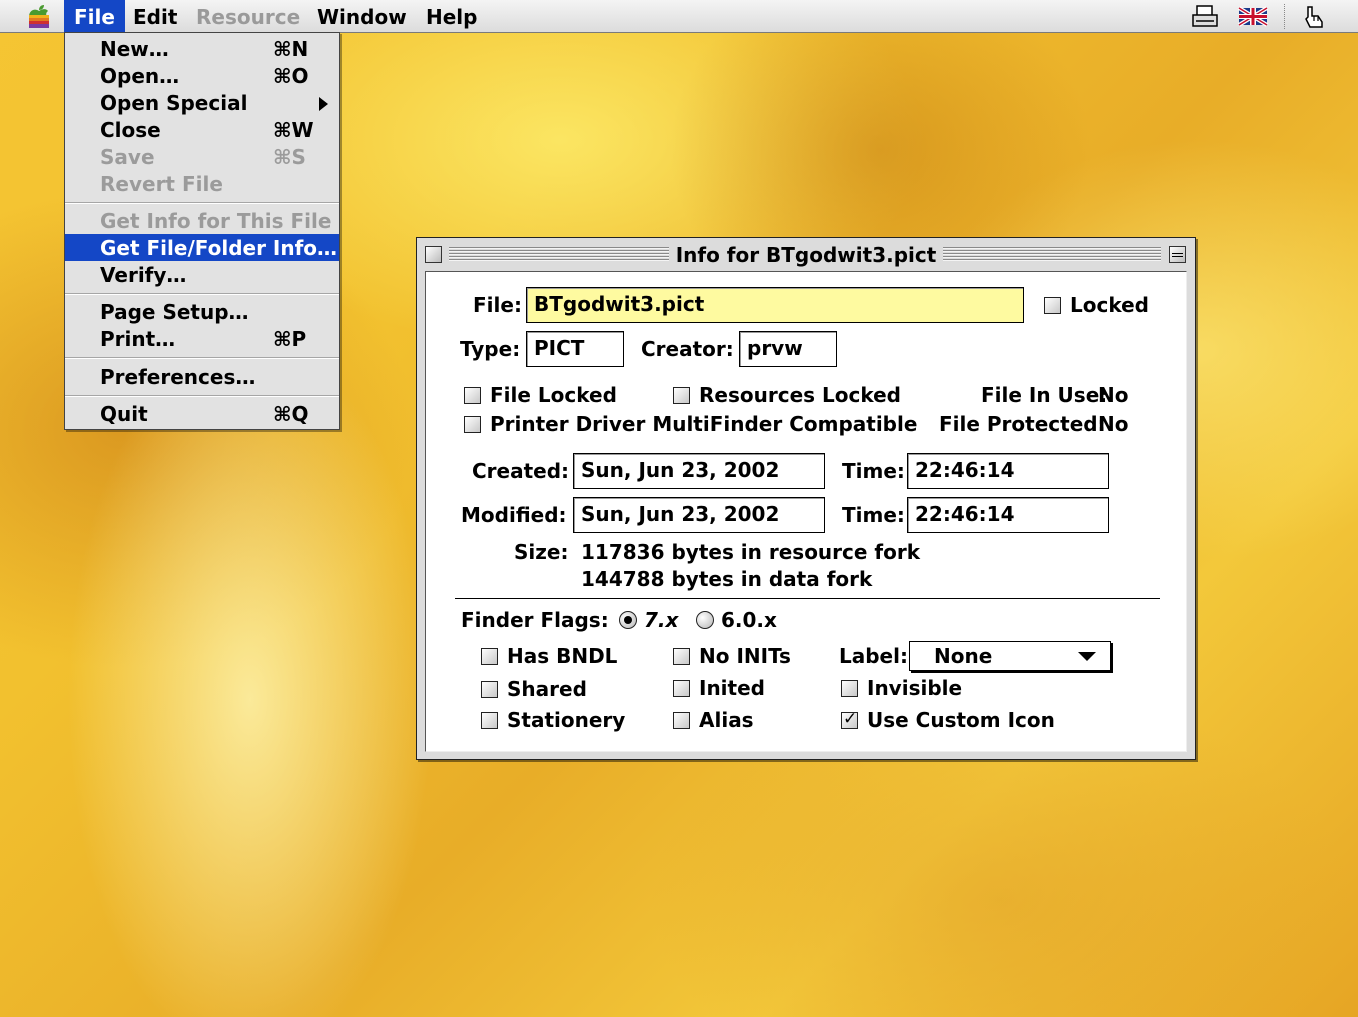 The height and width of the screenshot is (1017, 1358). What do you see at coordinates (1010, 656) in the screenshot?
I see `label-popup: None` at bounding box center [1010, 656].